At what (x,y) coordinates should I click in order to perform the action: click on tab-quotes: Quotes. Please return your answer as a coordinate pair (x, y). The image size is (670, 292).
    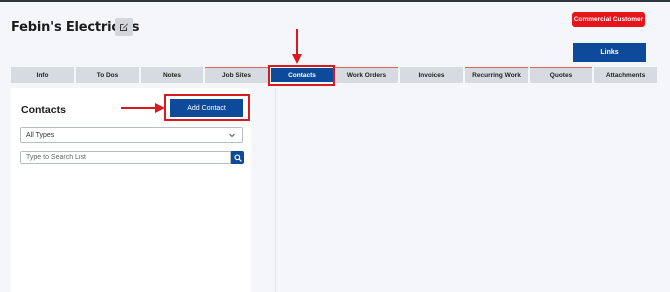
    Looking at the image, I should click on (561, 75).